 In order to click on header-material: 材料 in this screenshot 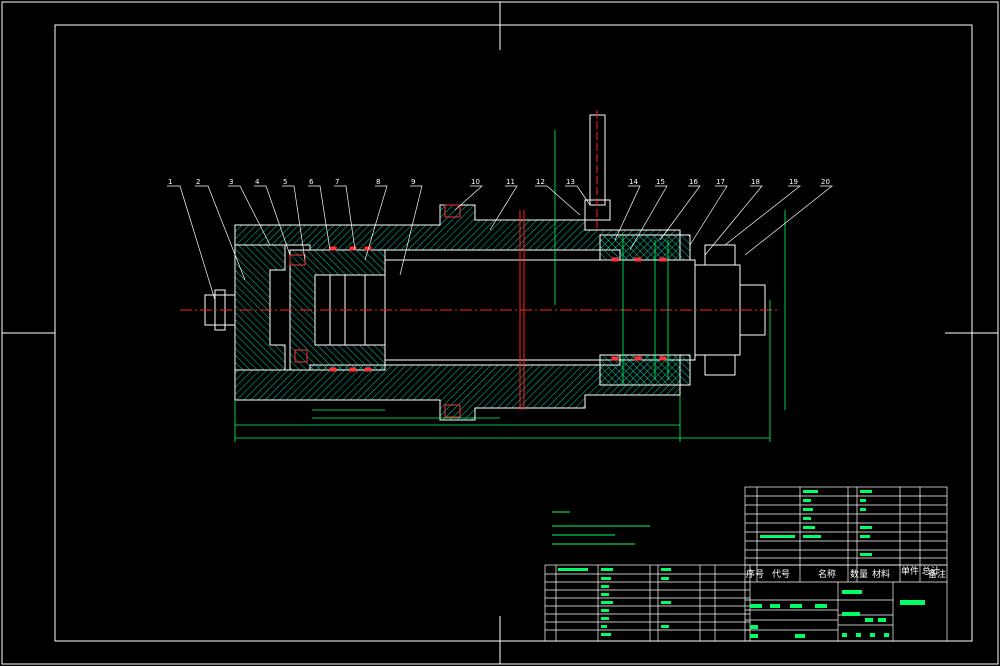, I will do `click(881, 574)`.